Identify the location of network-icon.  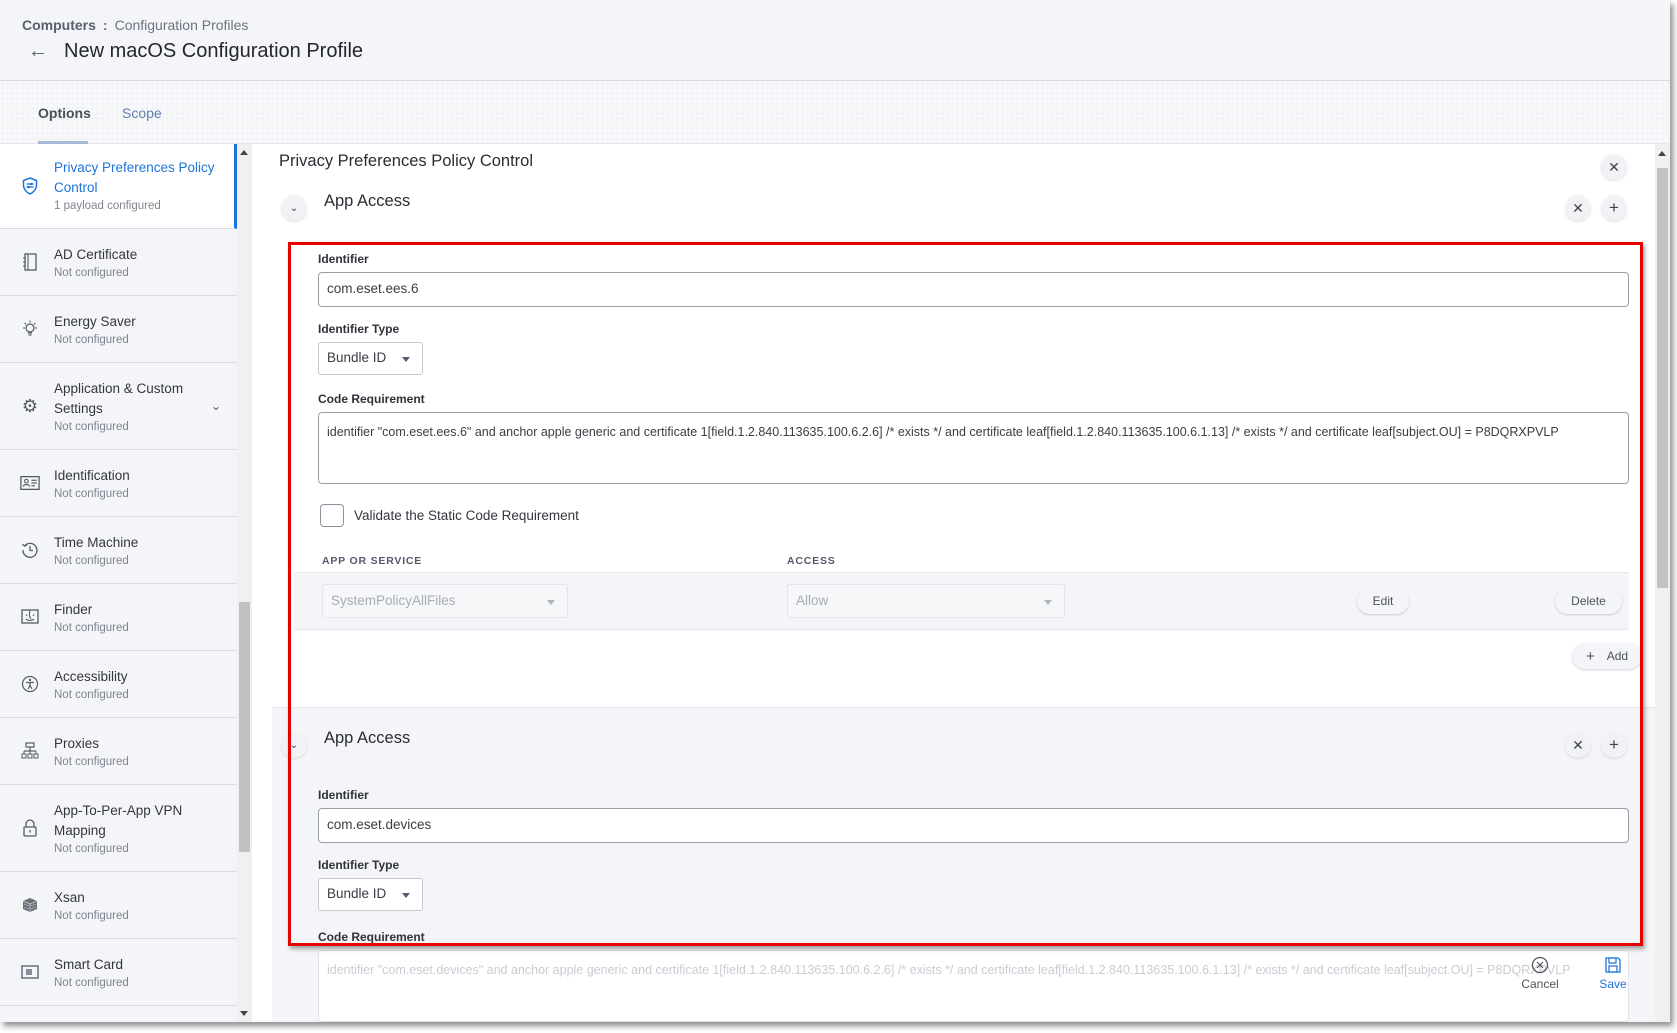
(30, 751).